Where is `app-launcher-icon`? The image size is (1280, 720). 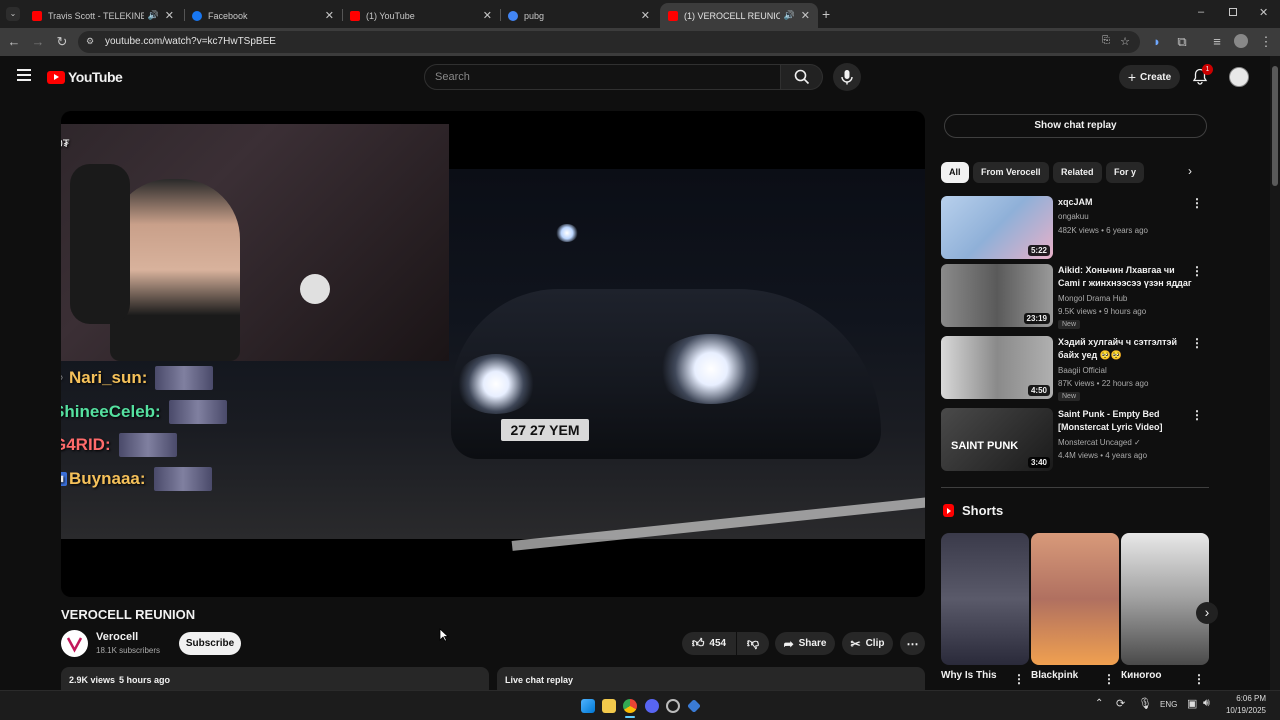
app-launcher-icon is located at coordinates (694, 706).